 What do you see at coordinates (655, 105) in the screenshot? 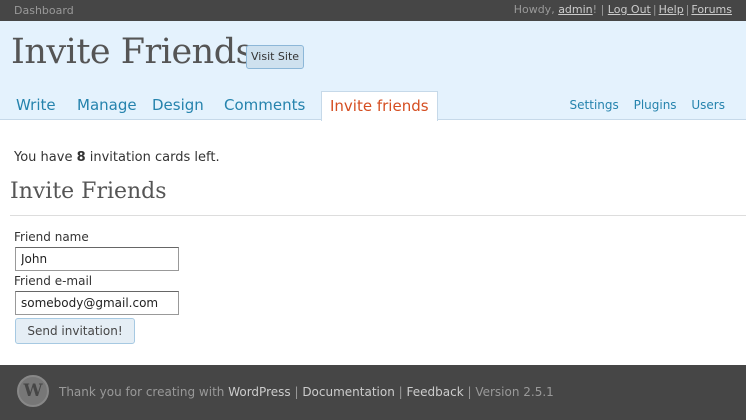
I see `plugins-link: Plugins` at bounding box center [655, 105].